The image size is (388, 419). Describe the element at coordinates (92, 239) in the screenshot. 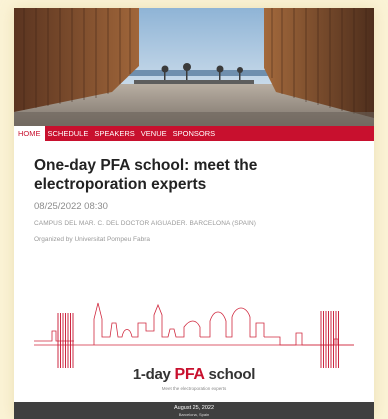

I see `event-organizer: Organized by Universitat Pompeu Fabra` at that location.